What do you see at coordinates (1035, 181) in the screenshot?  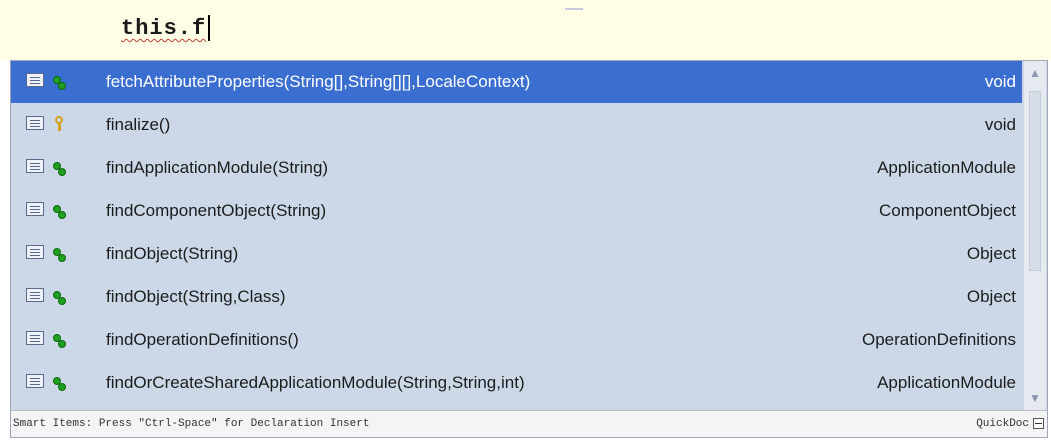 I see `scroll-thumb` at bounding box center [1035, 181].